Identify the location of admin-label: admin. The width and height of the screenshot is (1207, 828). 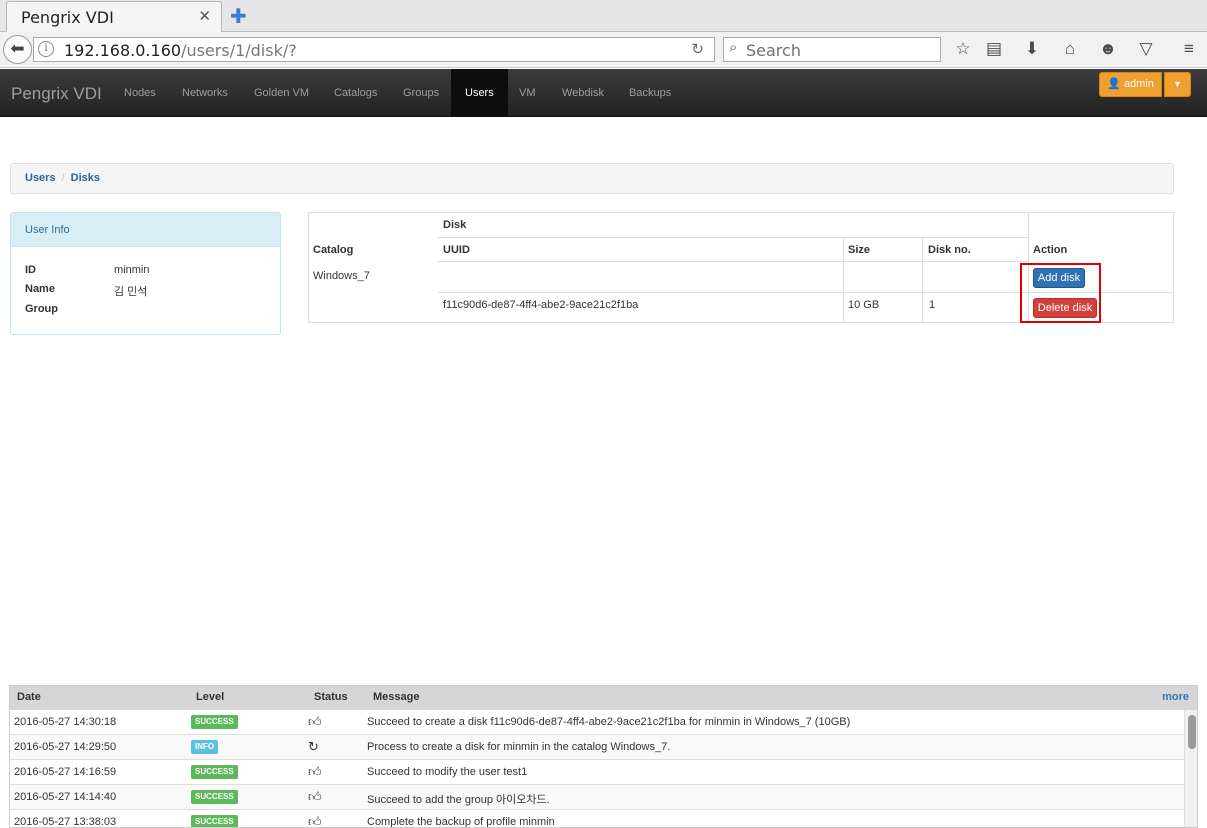
(1138, 84).